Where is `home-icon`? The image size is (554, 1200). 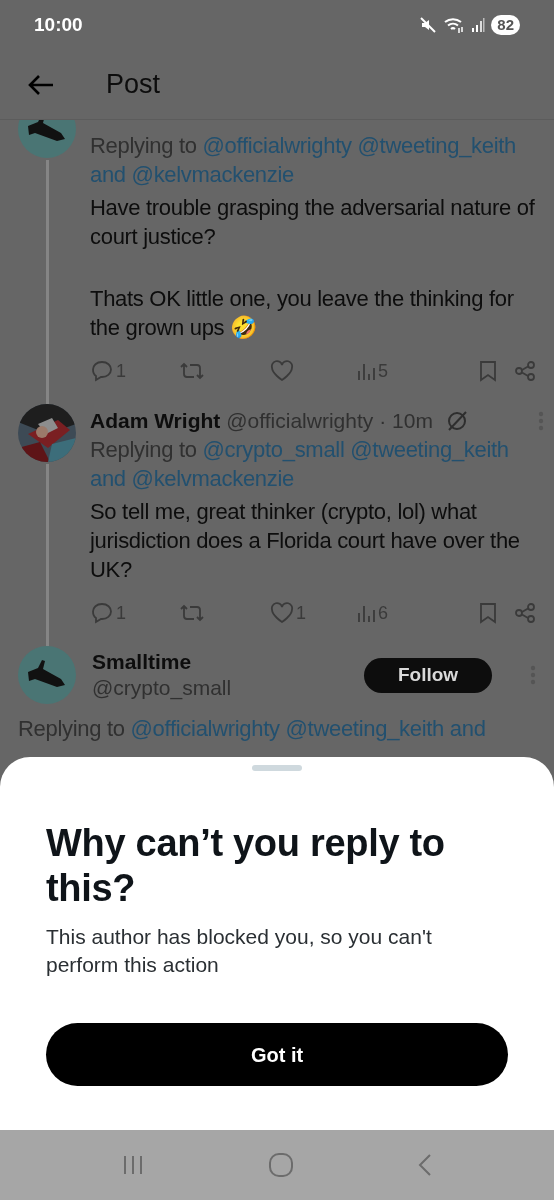 home-icon is located at coordinates (281, 1165).